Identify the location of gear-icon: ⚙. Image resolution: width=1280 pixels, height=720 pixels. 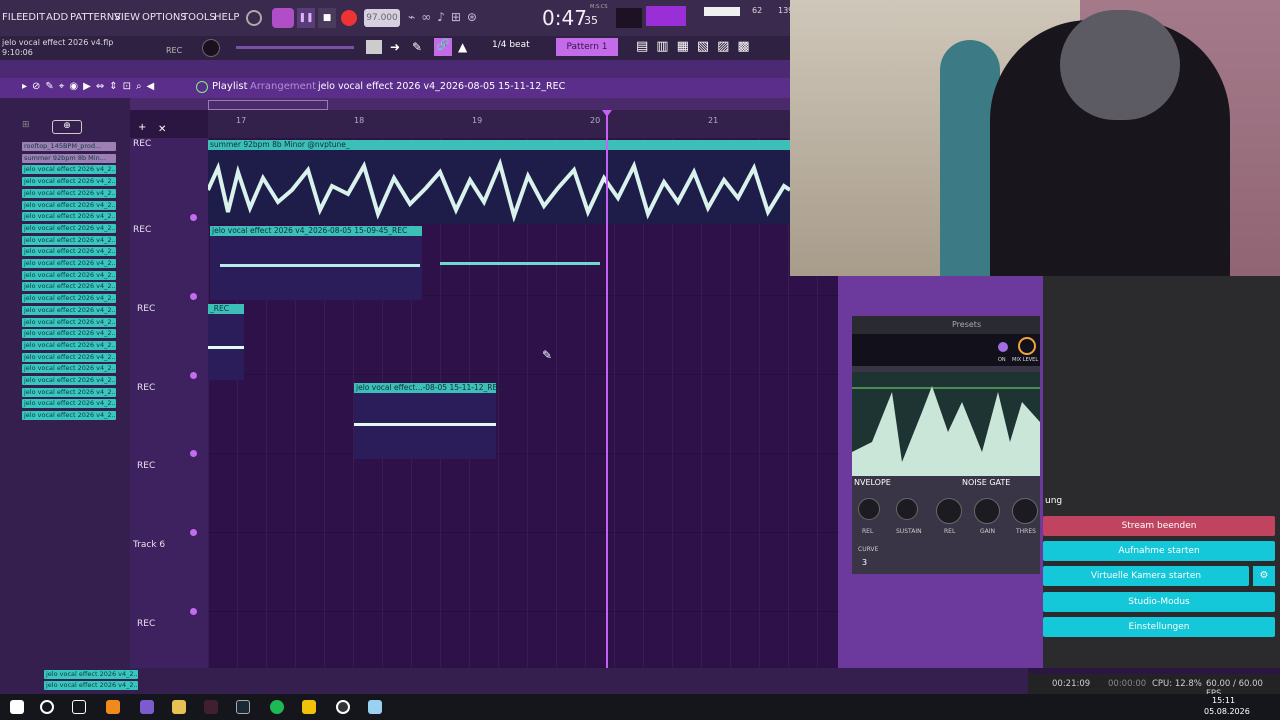
(1264, 576).